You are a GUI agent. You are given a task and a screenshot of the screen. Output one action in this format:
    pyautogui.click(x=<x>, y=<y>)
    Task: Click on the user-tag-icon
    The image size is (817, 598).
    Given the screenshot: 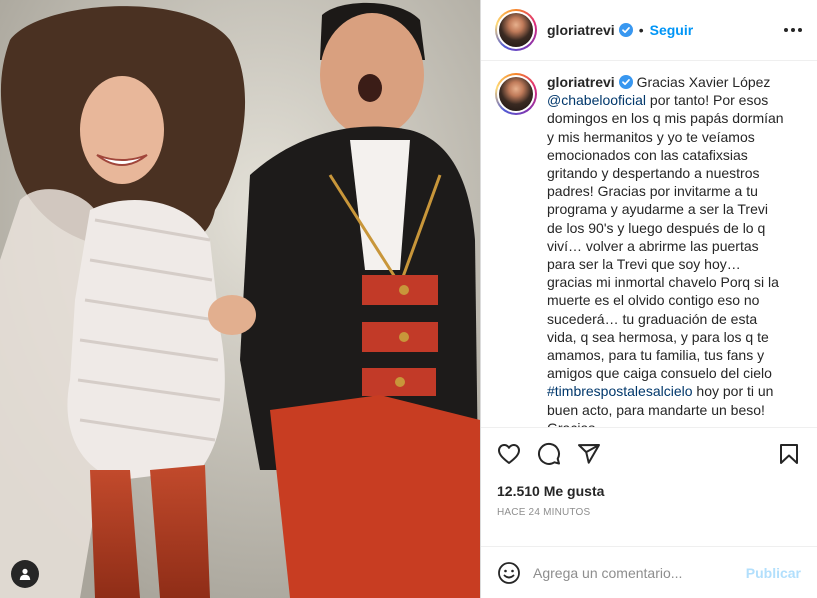 What is the action you would take?
    pyautogui.click(x=25, y=574)
    